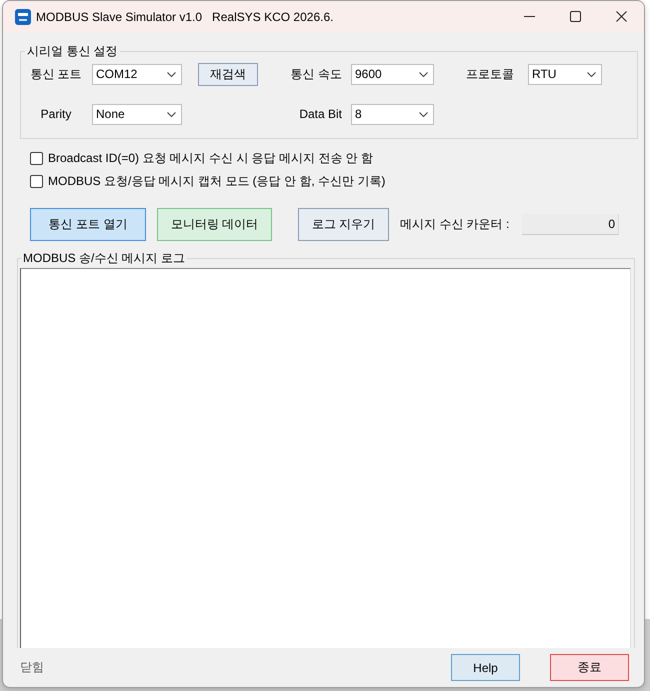  Describe the element at coordinates (88, 224) in the screenshot. I see `action-button: 통신 포트 열기` at that location.